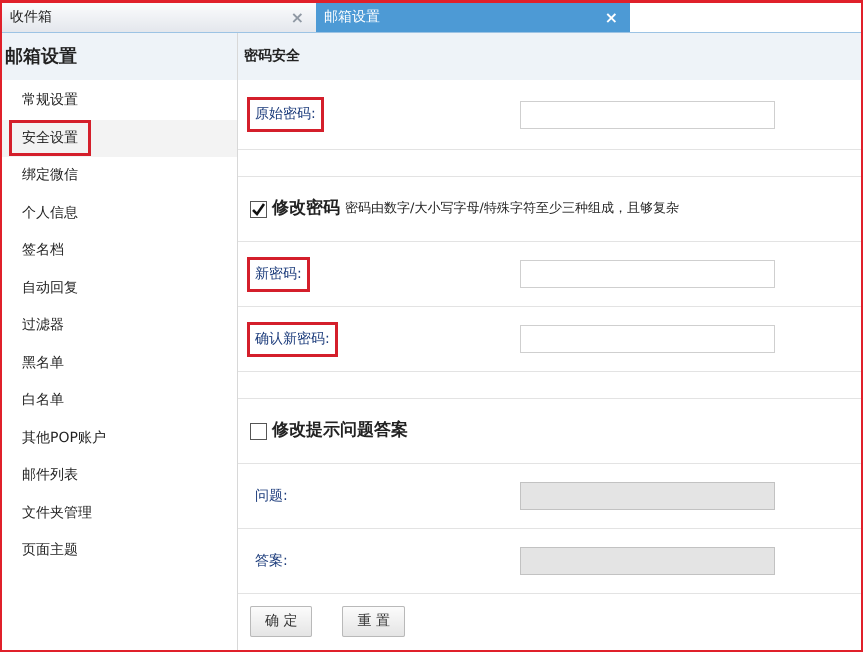  What do you see at coordinates (278, 274) in the screenshot?
I see `field-label: 新密码:` at bounding box center [278, 274].